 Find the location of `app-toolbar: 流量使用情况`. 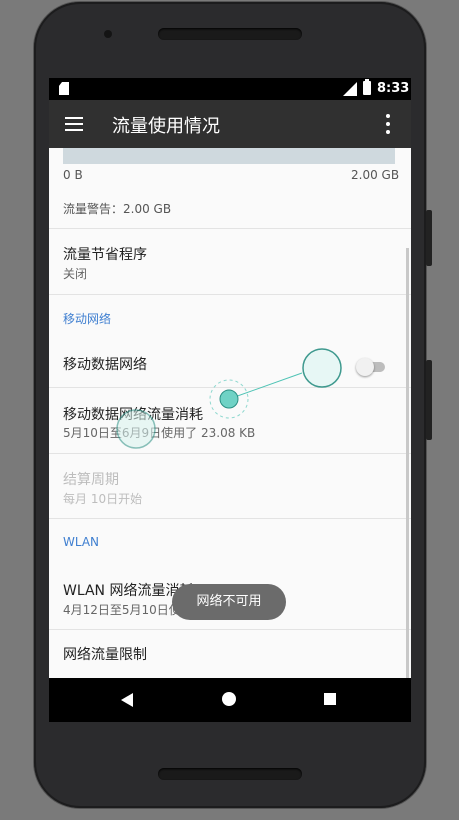

app-toolbar: 流量使用情况 is located at coordinates (230, 124).